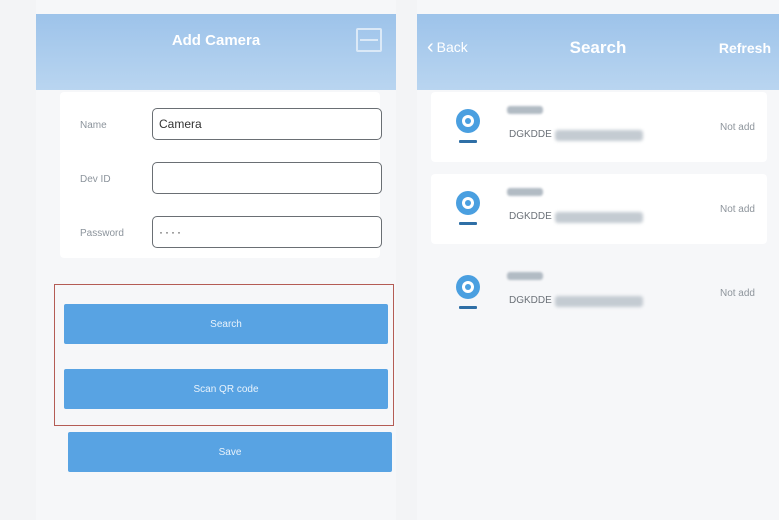 The width and height of the screenshot is (779, 520). What do you see at coordinates (93, 125) in the screenshot?
I see `name-label: Name` at bounding box center [93, 125].